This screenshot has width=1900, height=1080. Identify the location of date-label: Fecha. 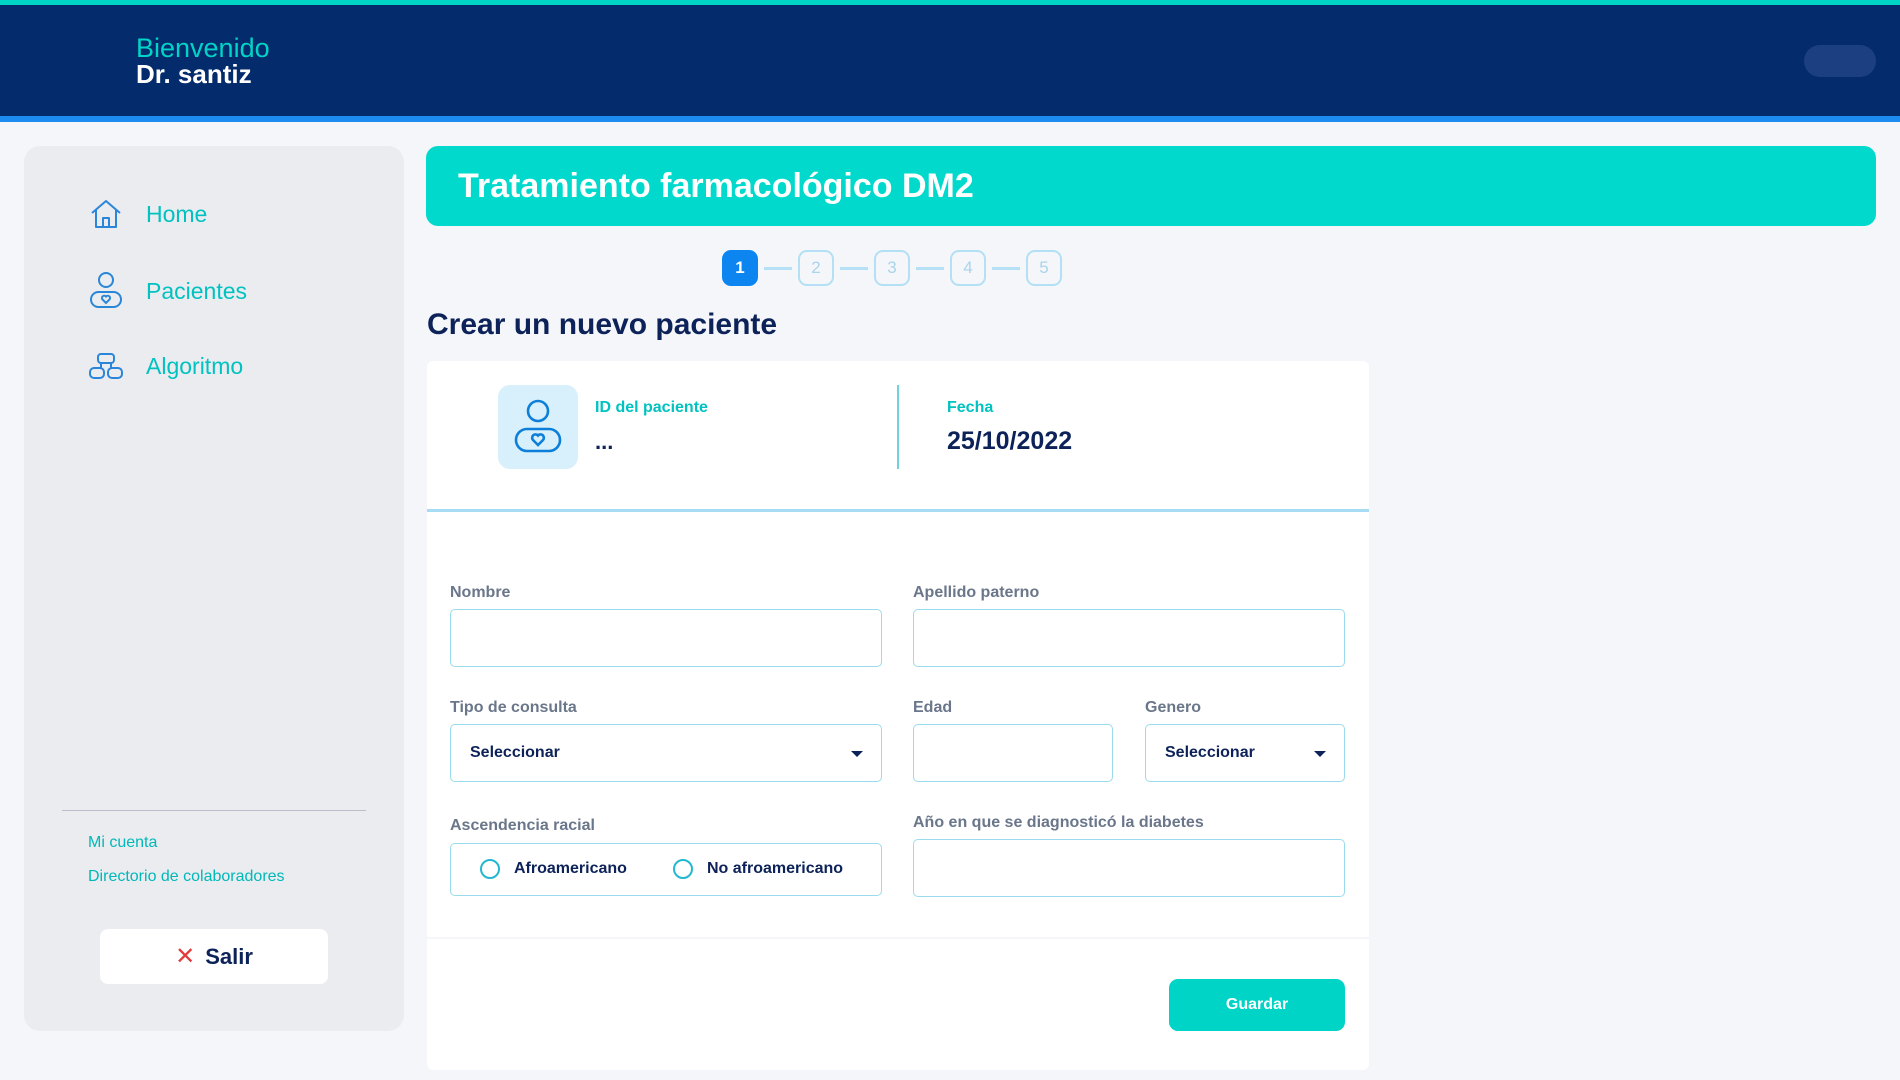
(970, 407).